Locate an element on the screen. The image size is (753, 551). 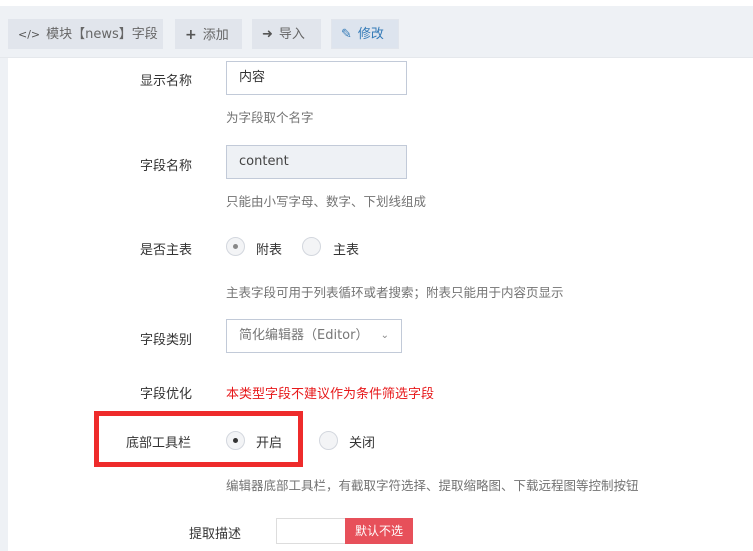
main-table-label: 是否主表 is located at coordinates (166, 250).